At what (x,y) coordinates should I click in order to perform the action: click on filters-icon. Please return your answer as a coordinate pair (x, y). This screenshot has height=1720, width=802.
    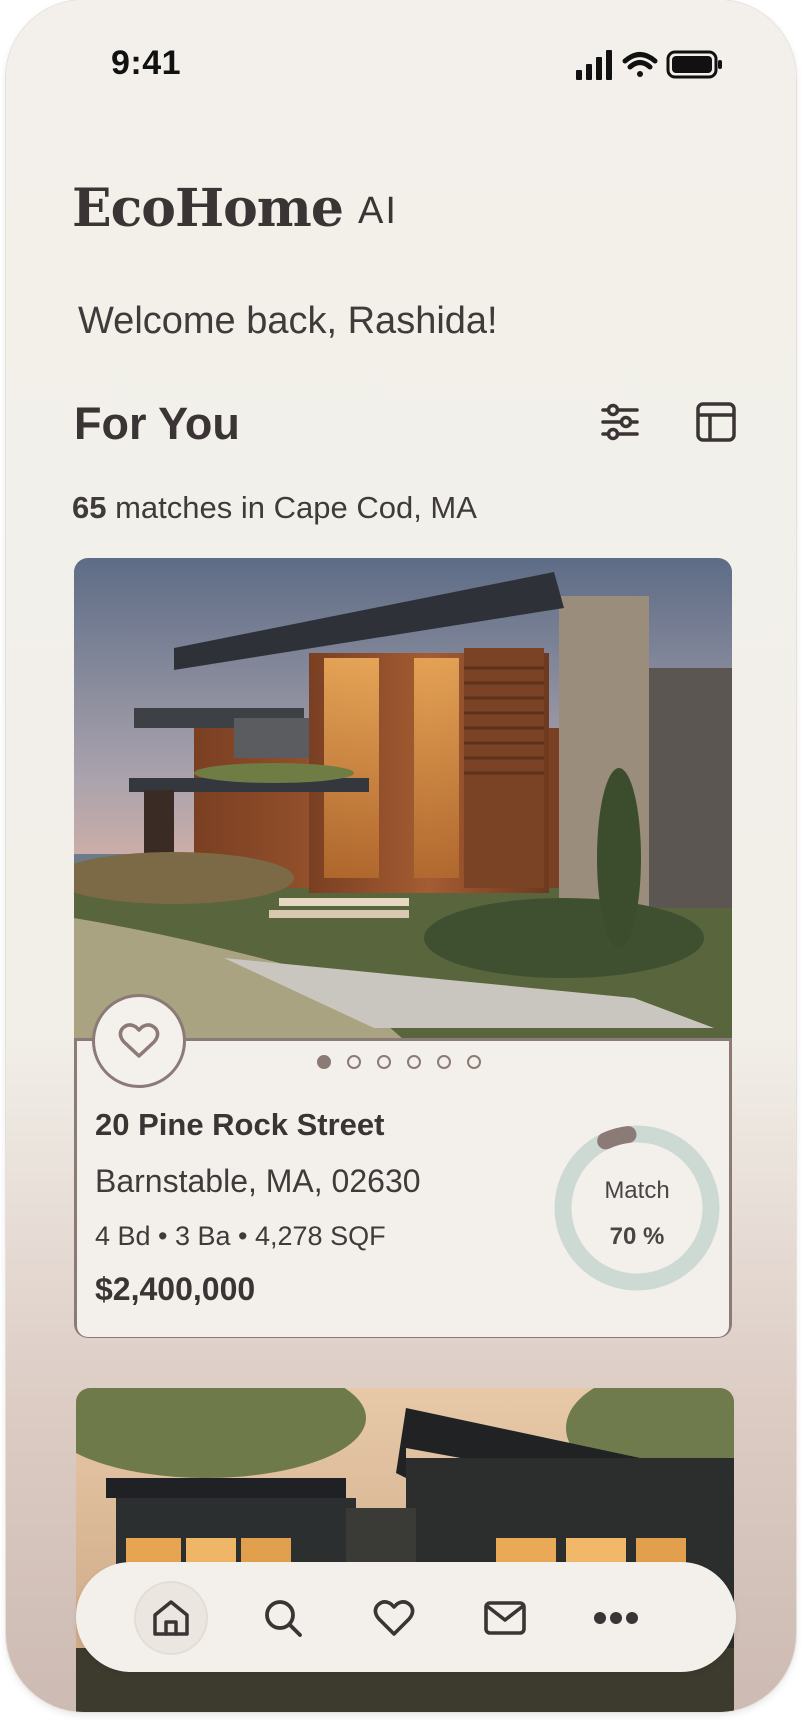
    Looking at the image, I should click on (620, 422).